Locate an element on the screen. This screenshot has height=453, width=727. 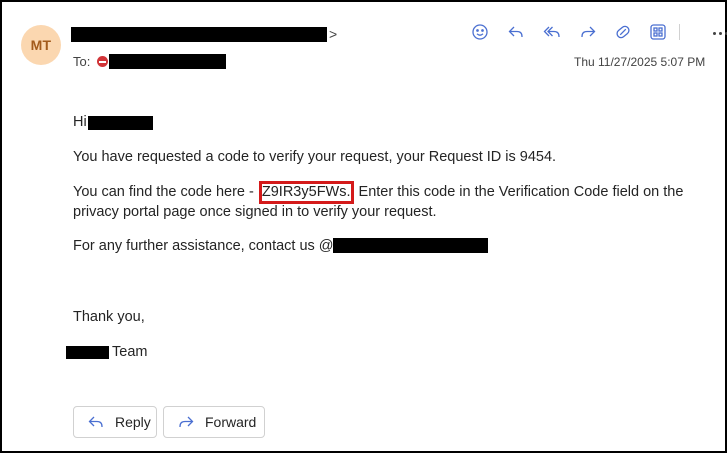
apps-icon is located at coordinates (658, 32).